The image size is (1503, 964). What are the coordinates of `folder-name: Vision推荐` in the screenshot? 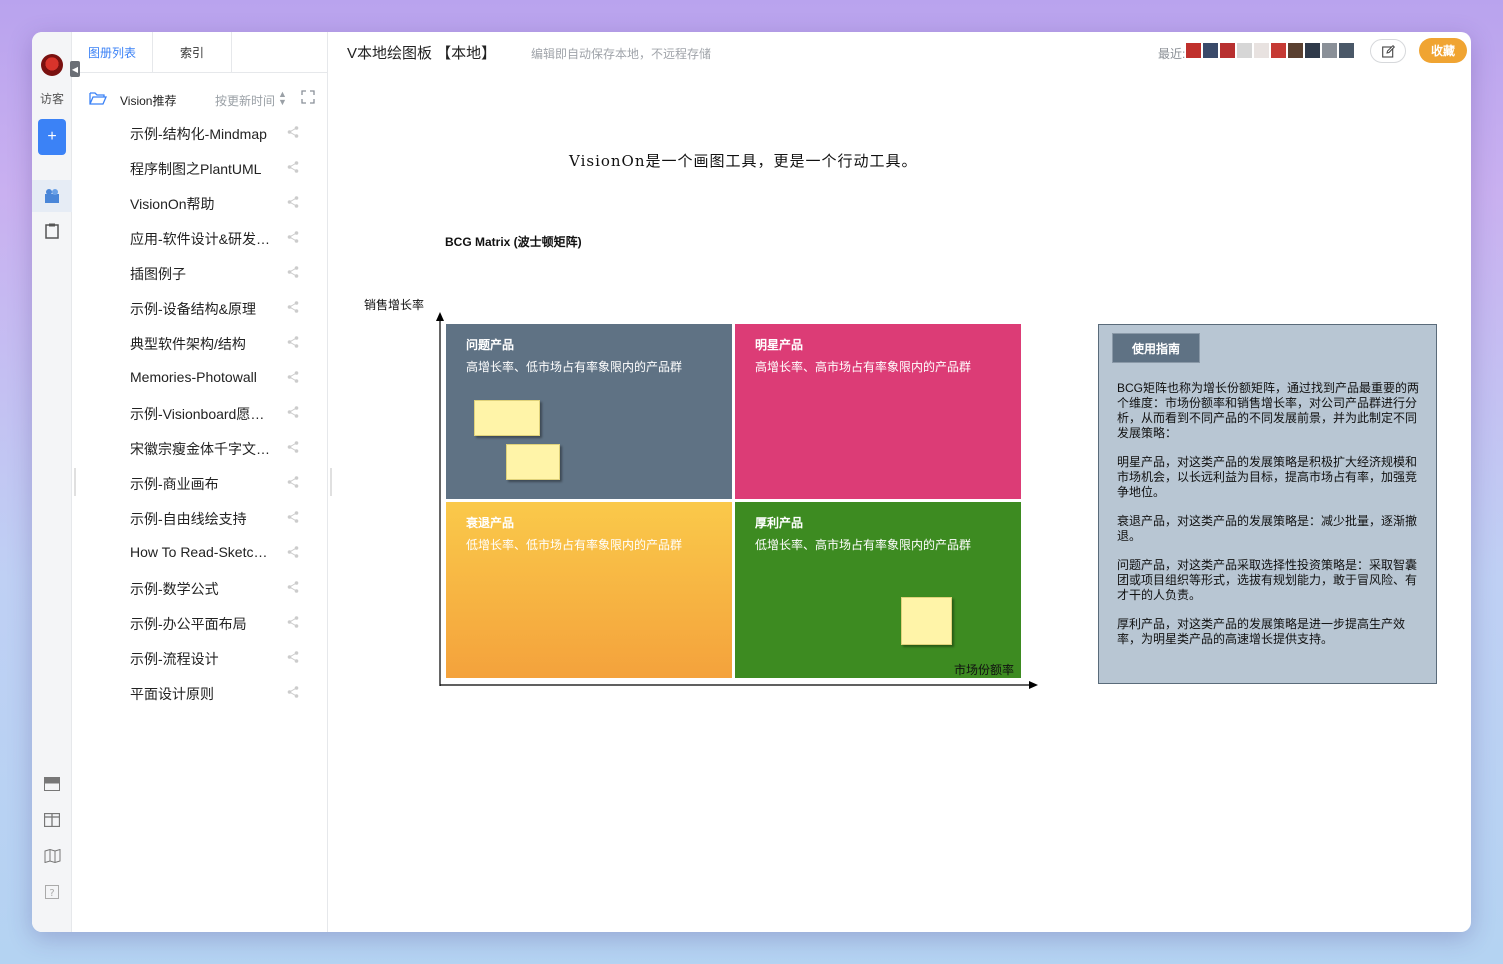 It's located at (148, 101).